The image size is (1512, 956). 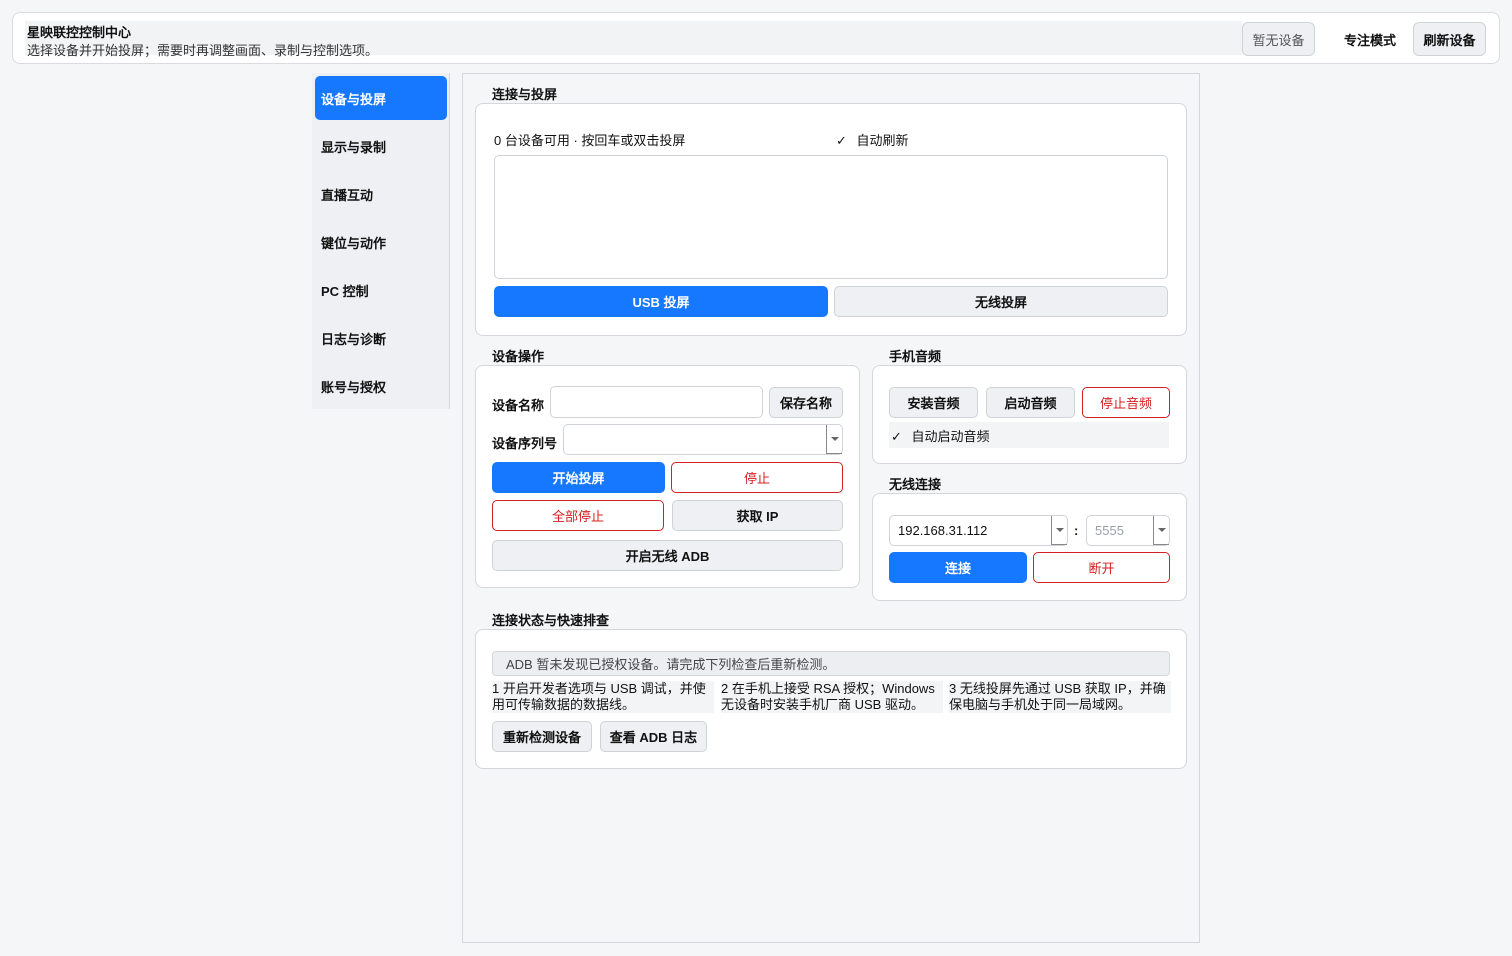 What do you see at coordinates (882, 140) in the screenshot?
I see `auto-refresh-label: 自动刷新` at bounding box center [882, 140].